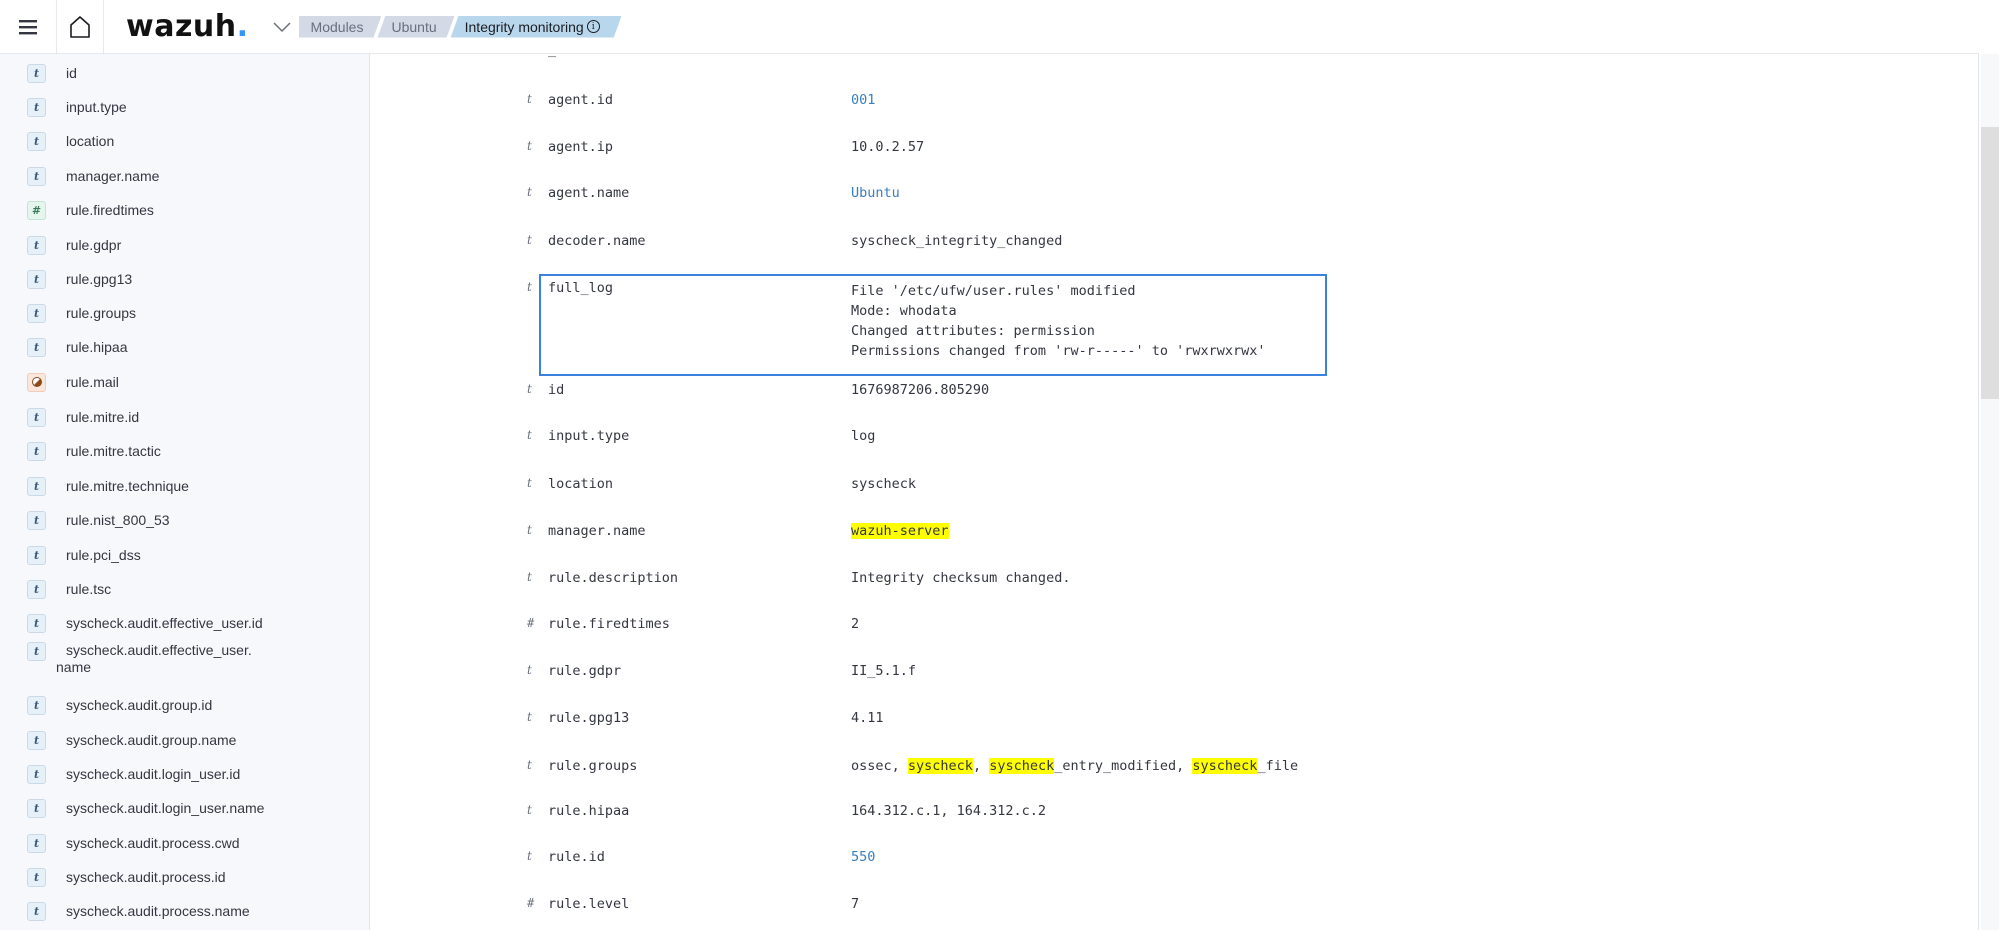 The width and height of the screenshot is (1999, 930). Describe the element at coordinates (282, 27) in the screenshot. I see `app-menu-dropdown` at that location.